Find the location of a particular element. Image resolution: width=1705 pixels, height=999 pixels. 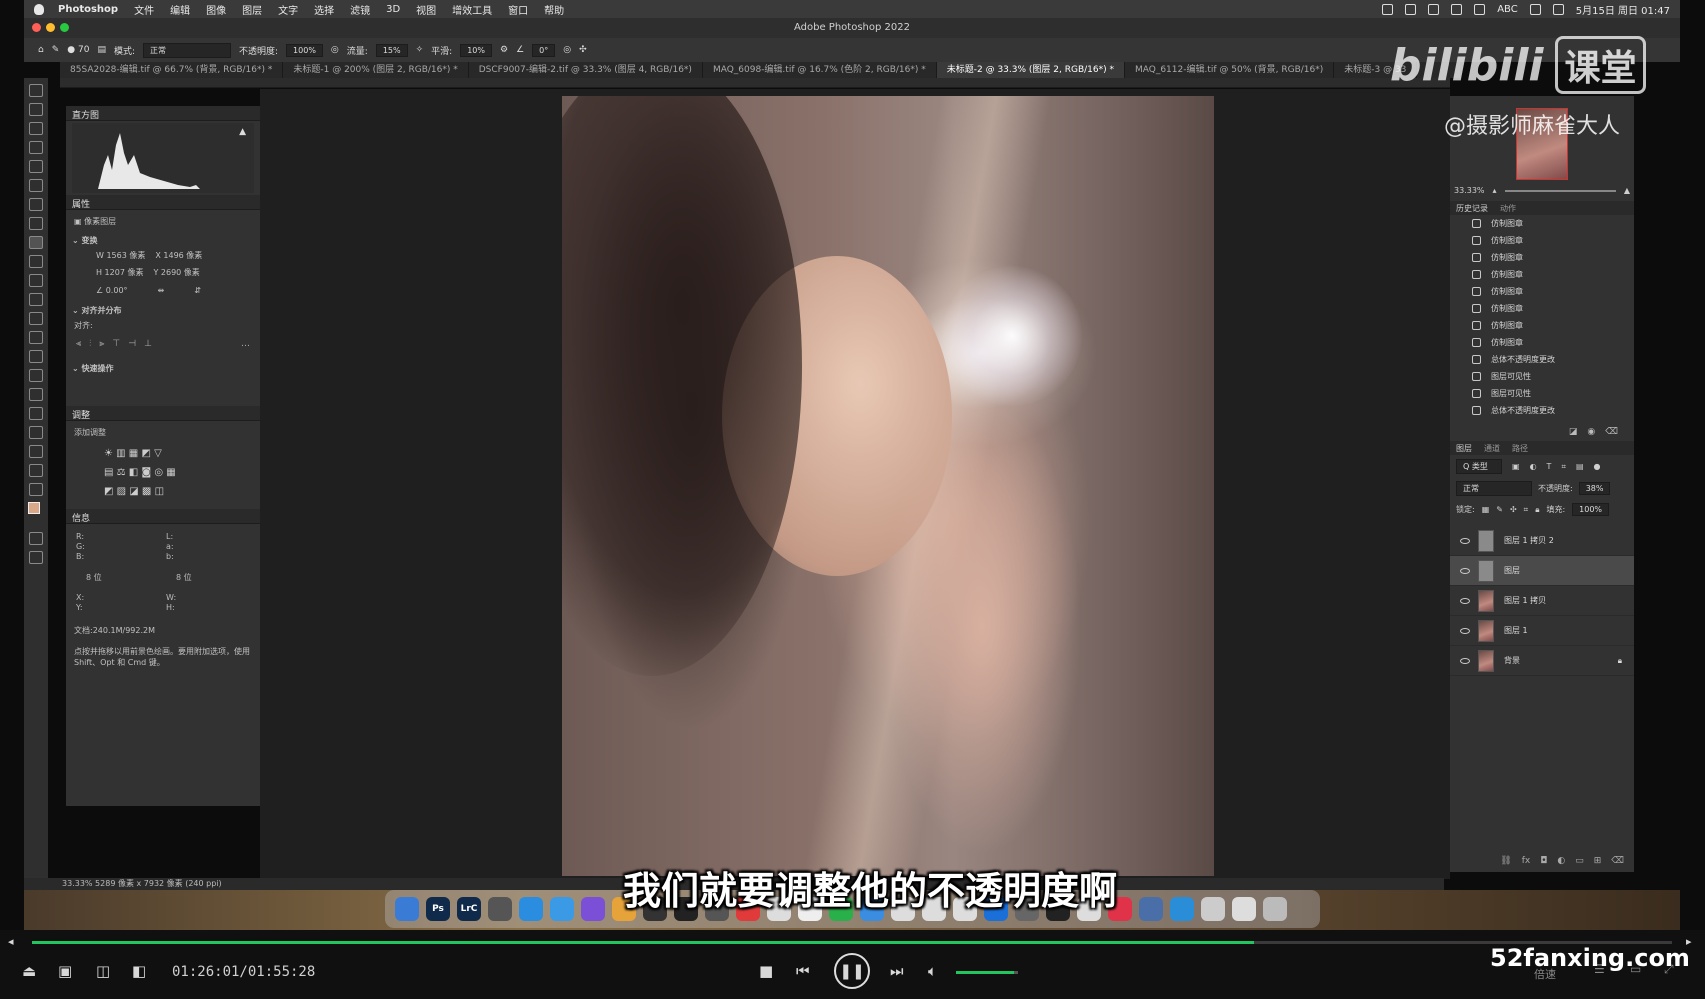

curves-icon: ▦ is located at coordinates (133, 453).